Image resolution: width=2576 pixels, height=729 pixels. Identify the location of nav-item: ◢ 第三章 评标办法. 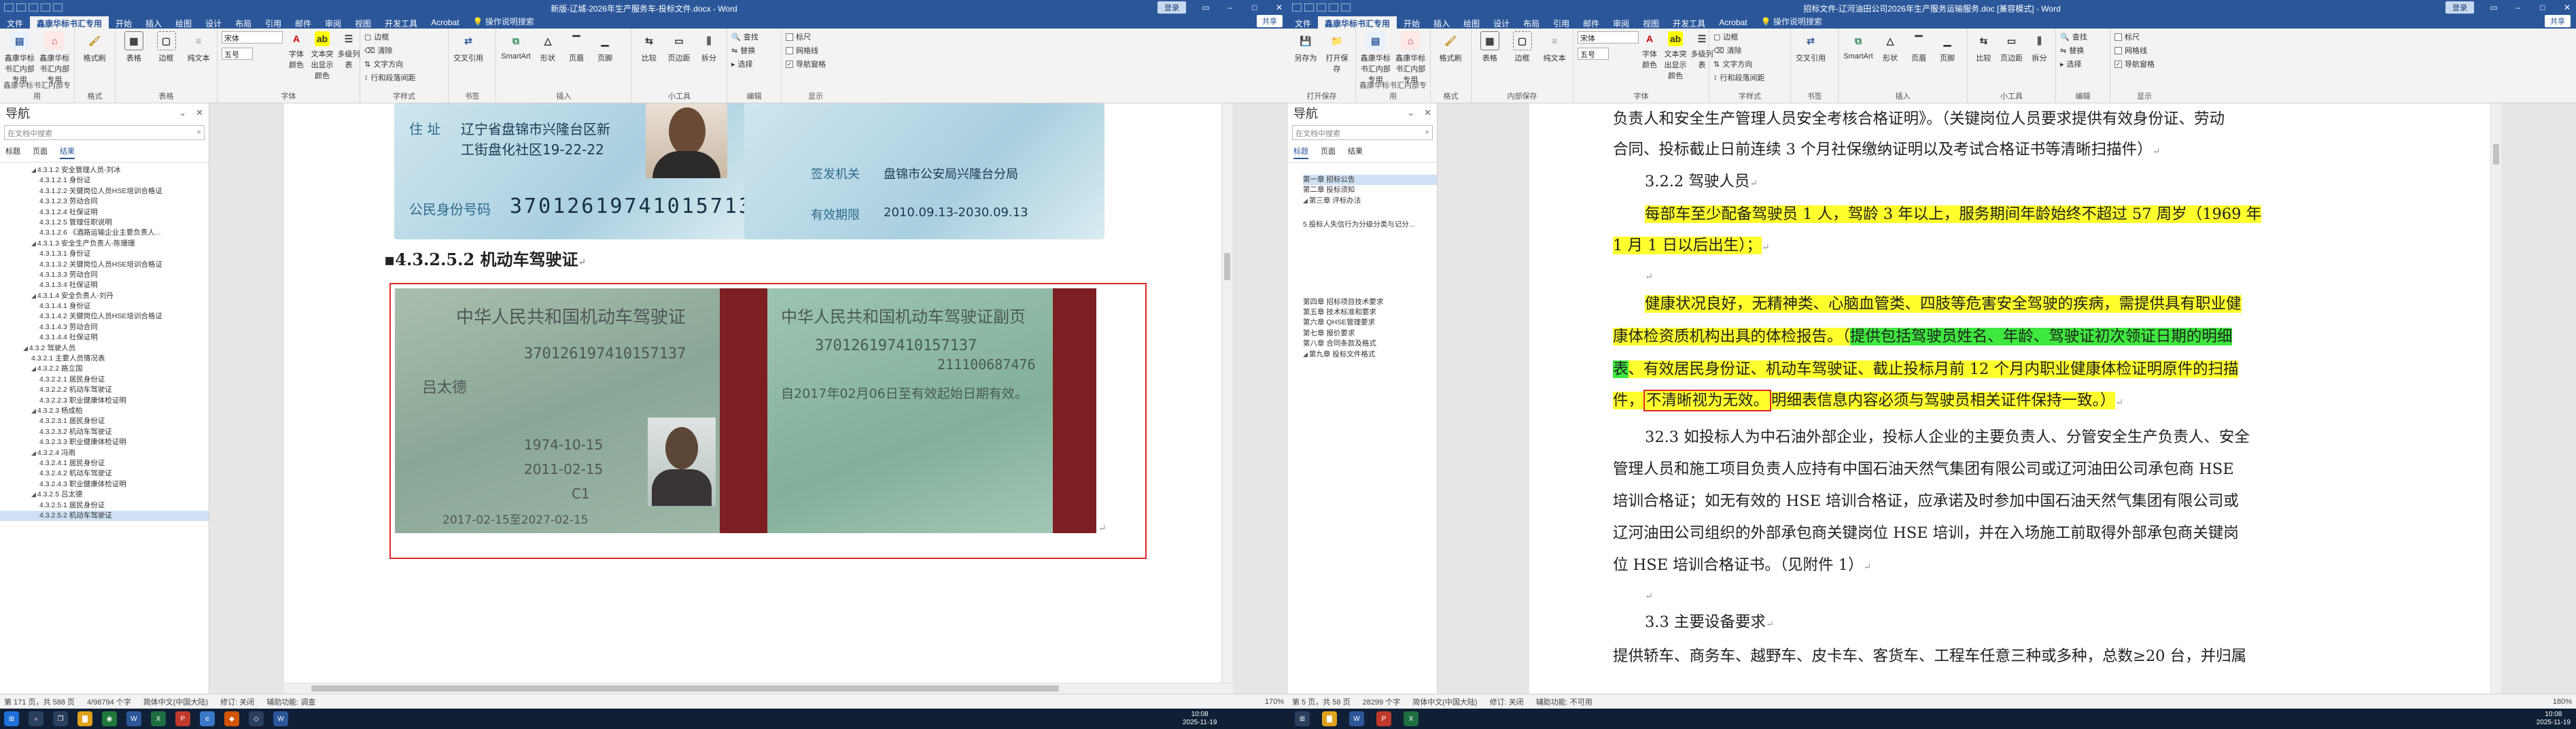
(1370, 201).